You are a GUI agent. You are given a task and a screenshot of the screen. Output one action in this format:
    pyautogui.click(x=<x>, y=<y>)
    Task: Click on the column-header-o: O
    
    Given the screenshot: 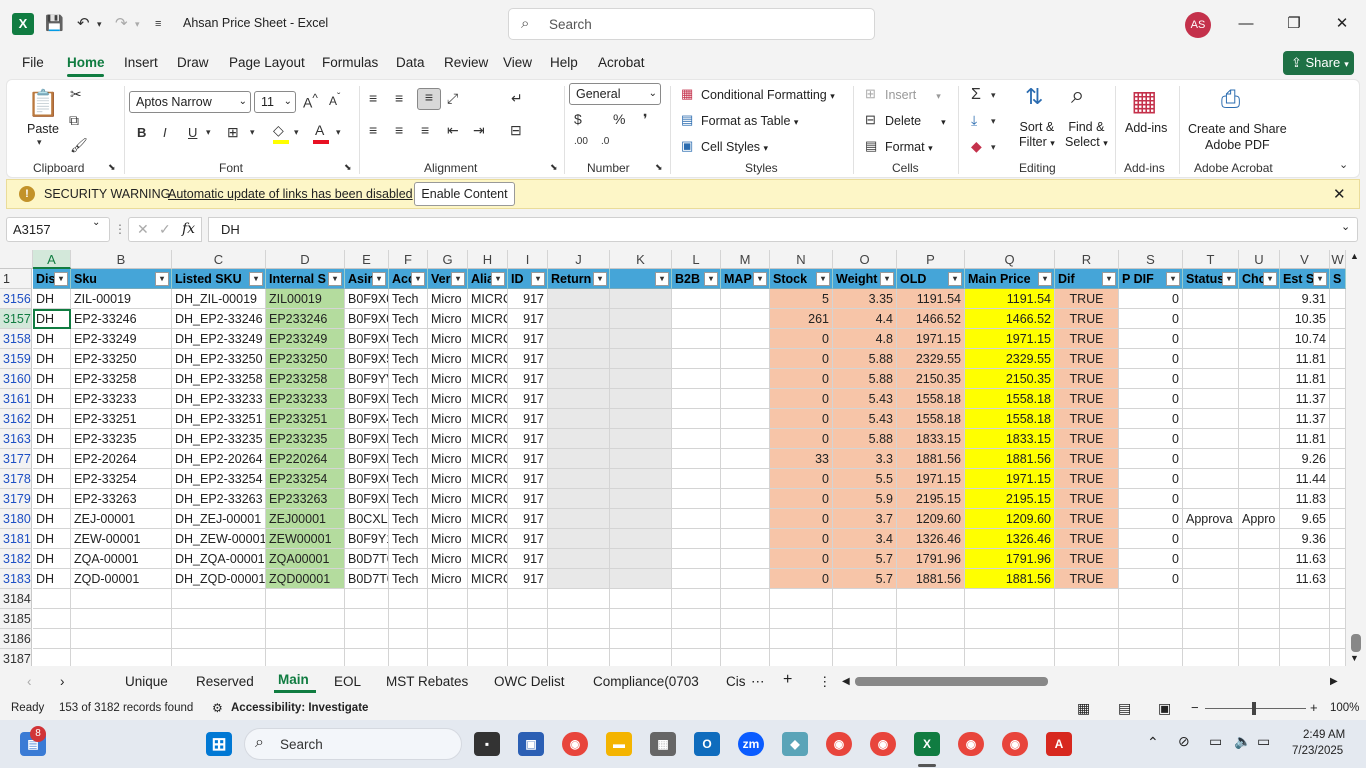 What is the action you would take?
    pyautogui.click(x=865, y=259)
    